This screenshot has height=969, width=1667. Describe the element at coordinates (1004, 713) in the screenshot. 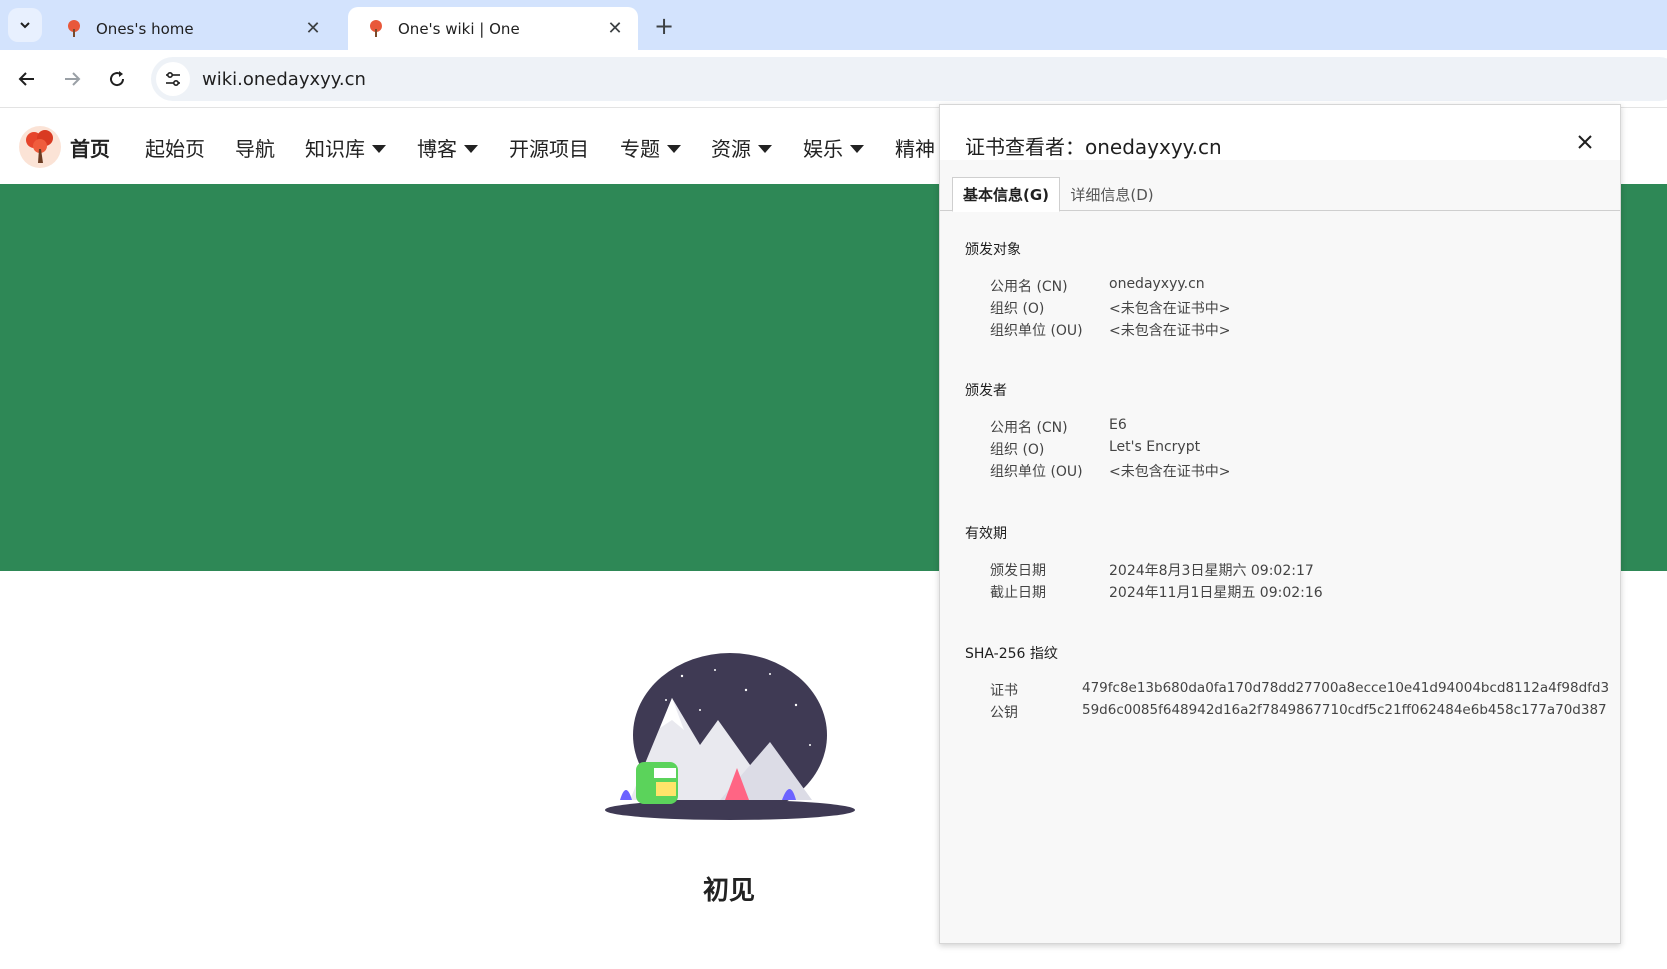

I see `field-label: 公钥` at that location.